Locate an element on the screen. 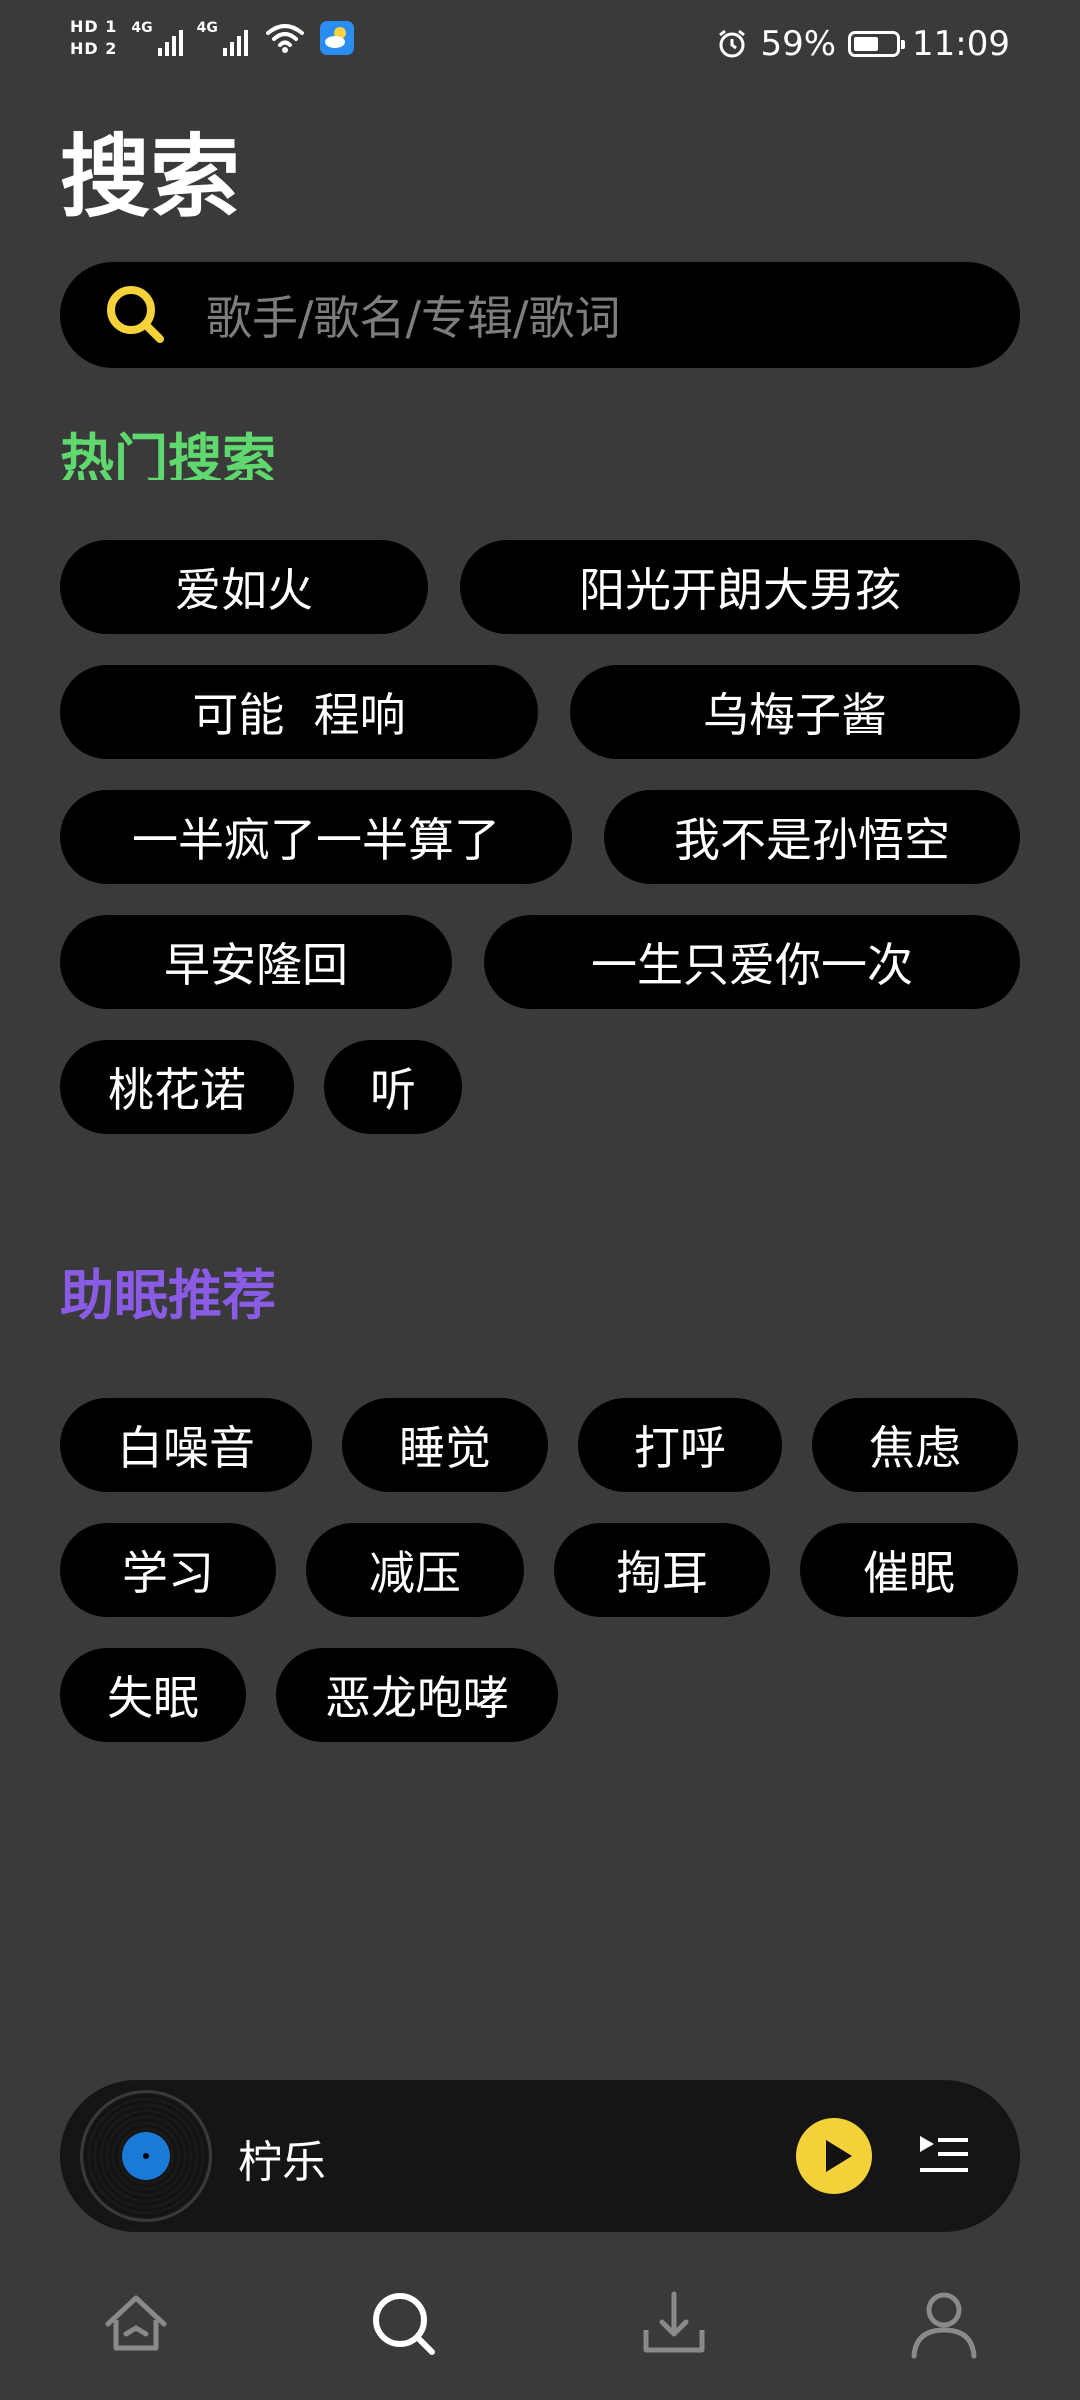 This screenshot has width=1080, height=2400. signal-icon: 4G is located at coordinates (157, 38).